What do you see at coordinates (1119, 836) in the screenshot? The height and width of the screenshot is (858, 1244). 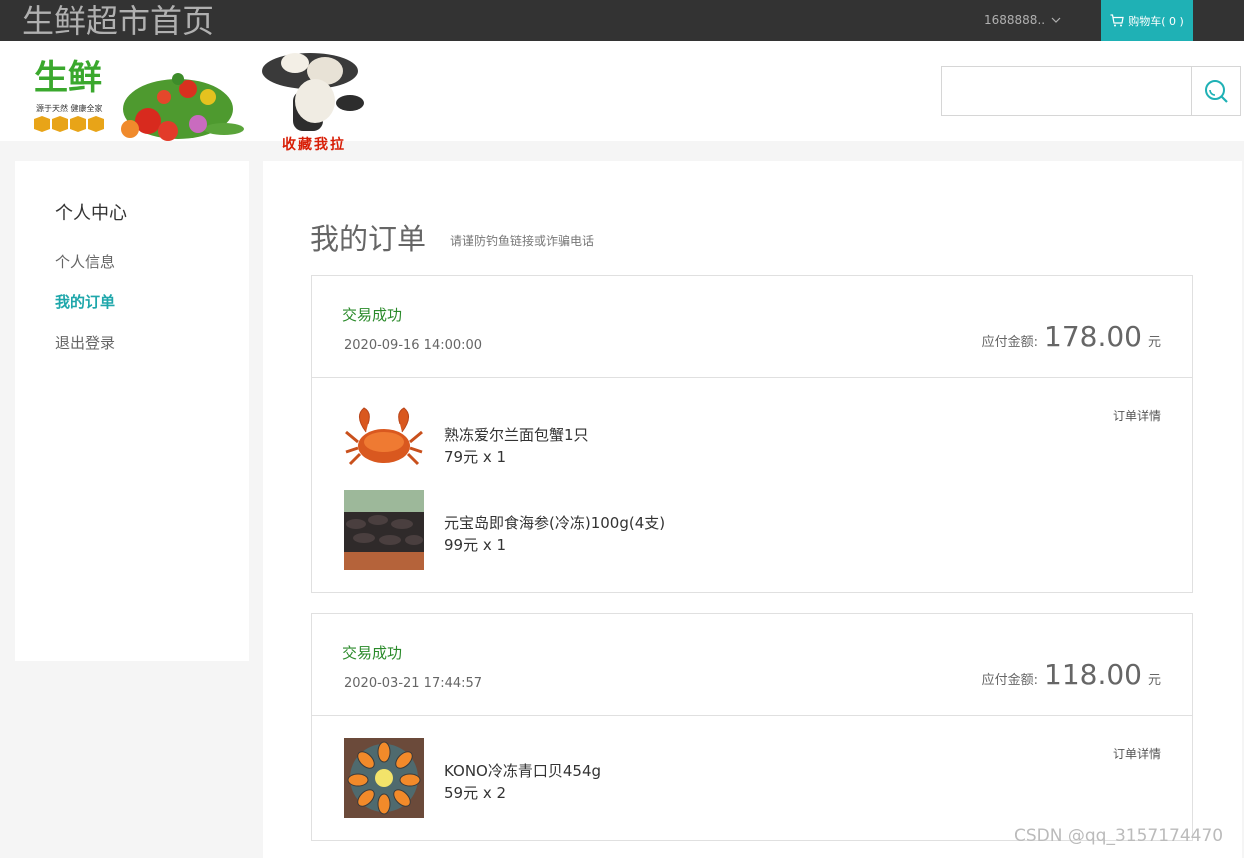 I see `watermark: CSDN @qq_3157174470` at bounding box center [1119, 836].